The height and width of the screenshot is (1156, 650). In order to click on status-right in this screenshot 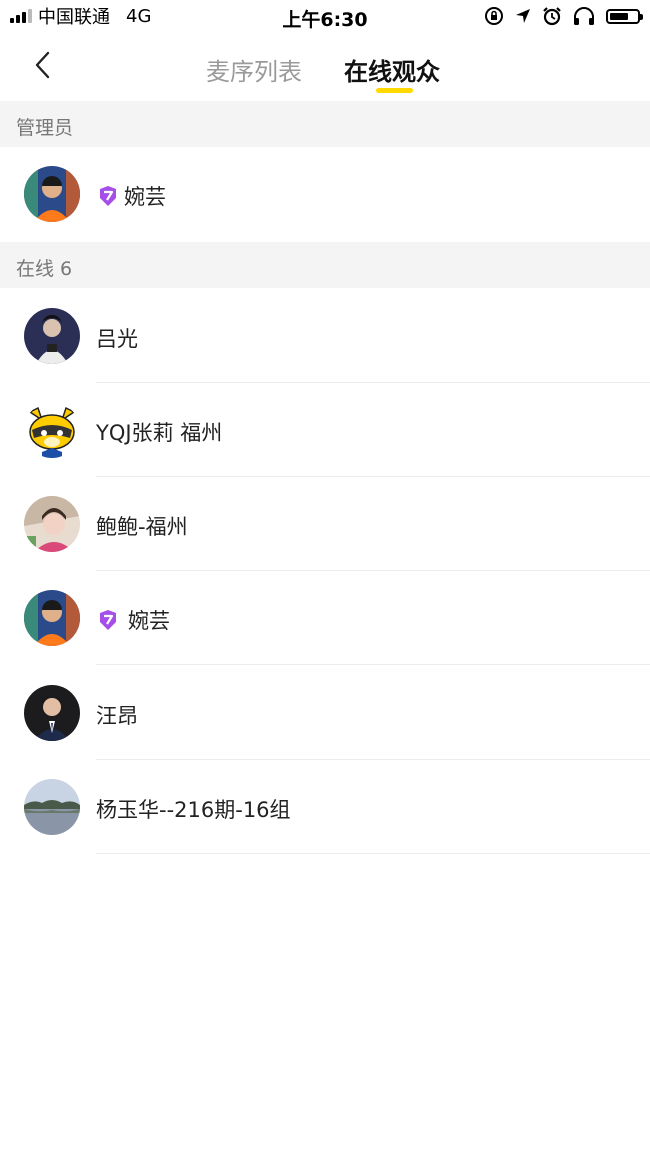, I will do `click(563, 16)`.